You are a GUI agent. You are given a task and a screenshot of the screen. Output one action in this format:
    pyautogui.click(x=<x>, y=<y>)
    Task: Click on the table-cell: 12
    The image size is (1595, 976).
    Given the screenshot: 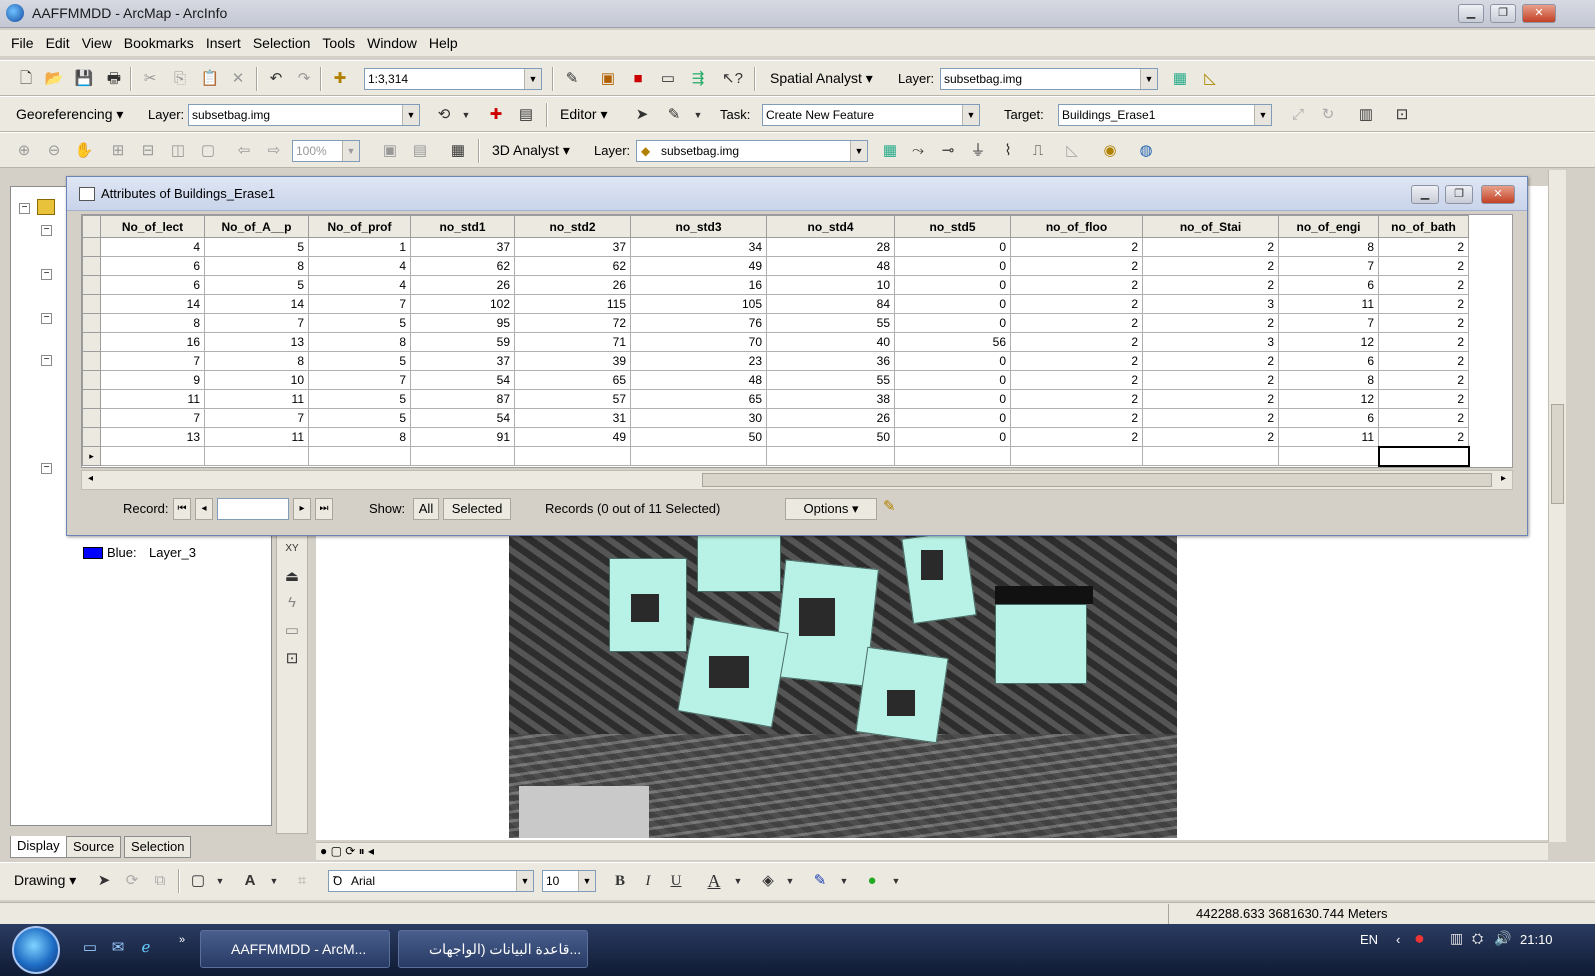 What is the action you would take?
    pyautogui.click(x=1328, y=399)
    